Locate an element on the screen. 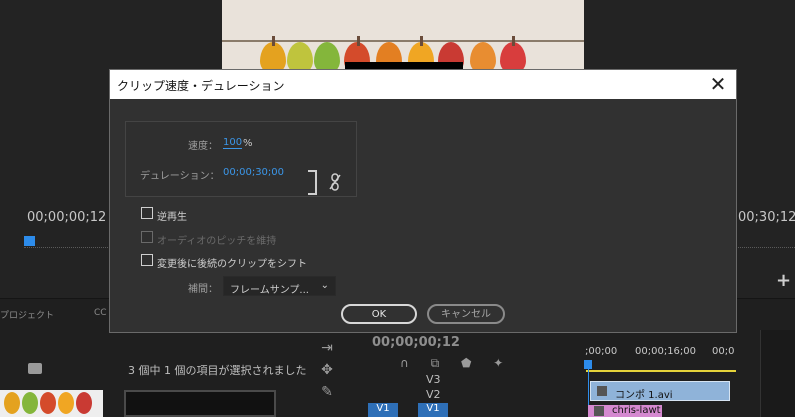  cancel-button: キャンセル is located at coordinates (466, 314).